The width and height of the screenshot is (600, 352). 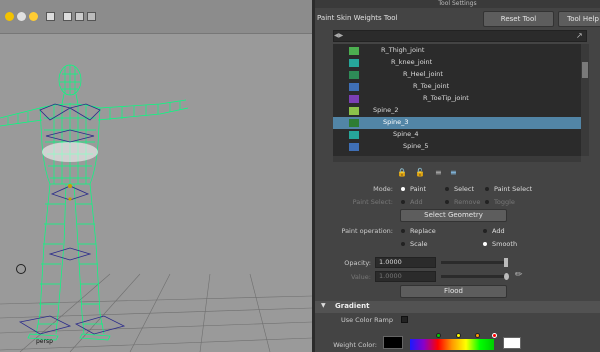 I want to click on weight-color-label: Weight Color:, so click(x=355, y=345).